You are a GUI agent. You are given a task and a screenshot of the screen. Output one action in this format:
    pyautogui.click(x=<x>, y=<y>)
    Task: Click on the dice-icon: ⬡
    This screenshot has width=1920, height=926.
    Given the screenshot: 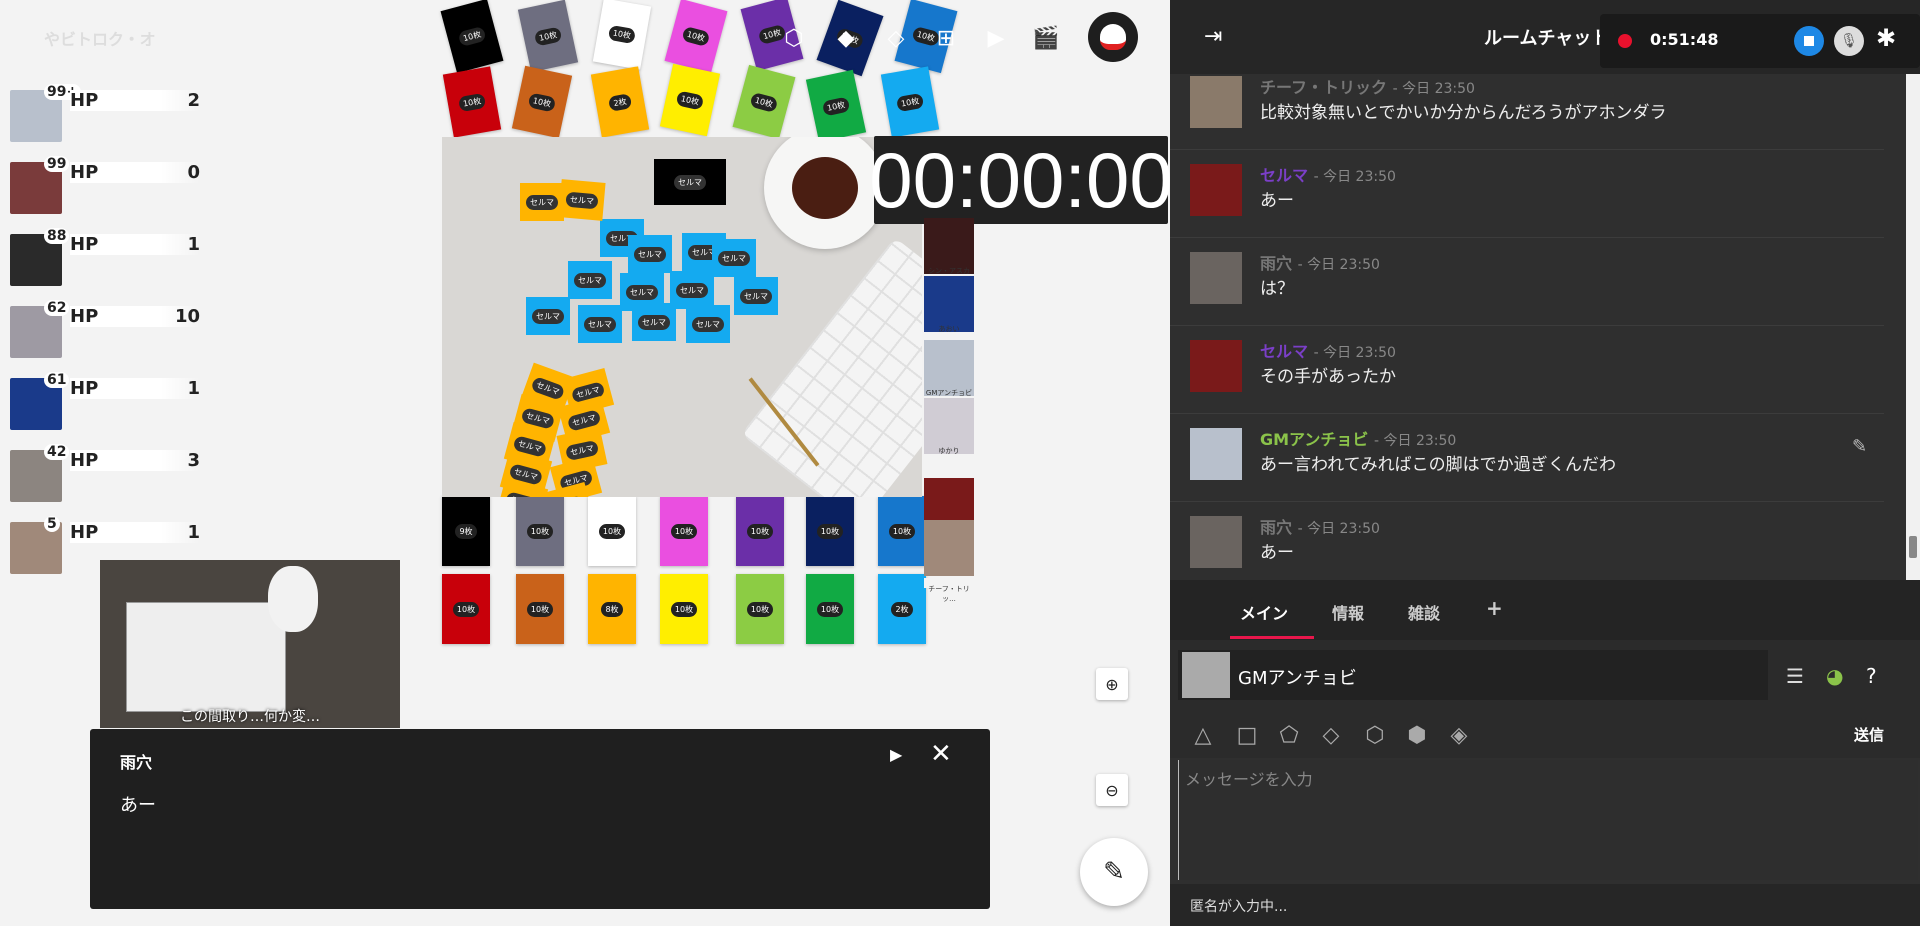 What is the action you would take?
    pyautogui.click(x=794, y=38)
    